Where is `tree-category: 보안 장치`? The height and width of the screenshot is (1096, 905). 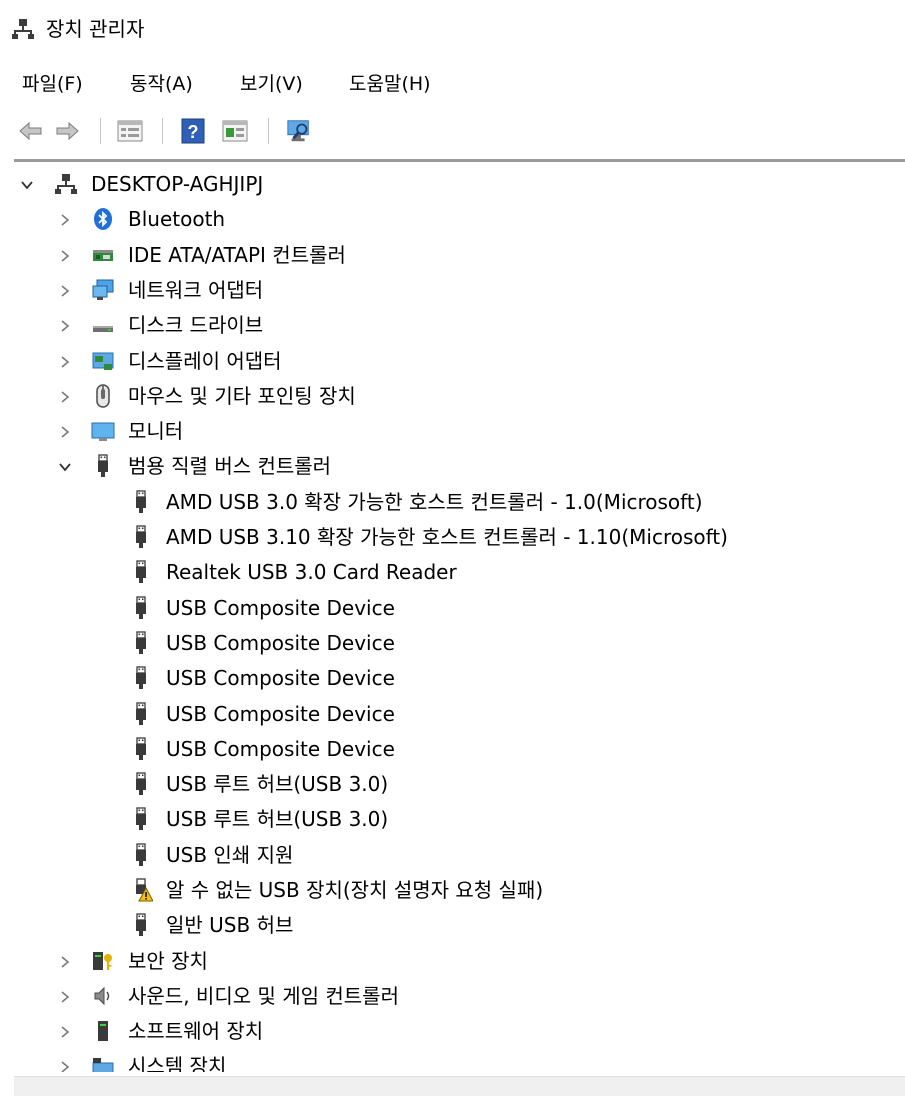
tree-category: 보안 장치 is located at coordinates (452, 960).